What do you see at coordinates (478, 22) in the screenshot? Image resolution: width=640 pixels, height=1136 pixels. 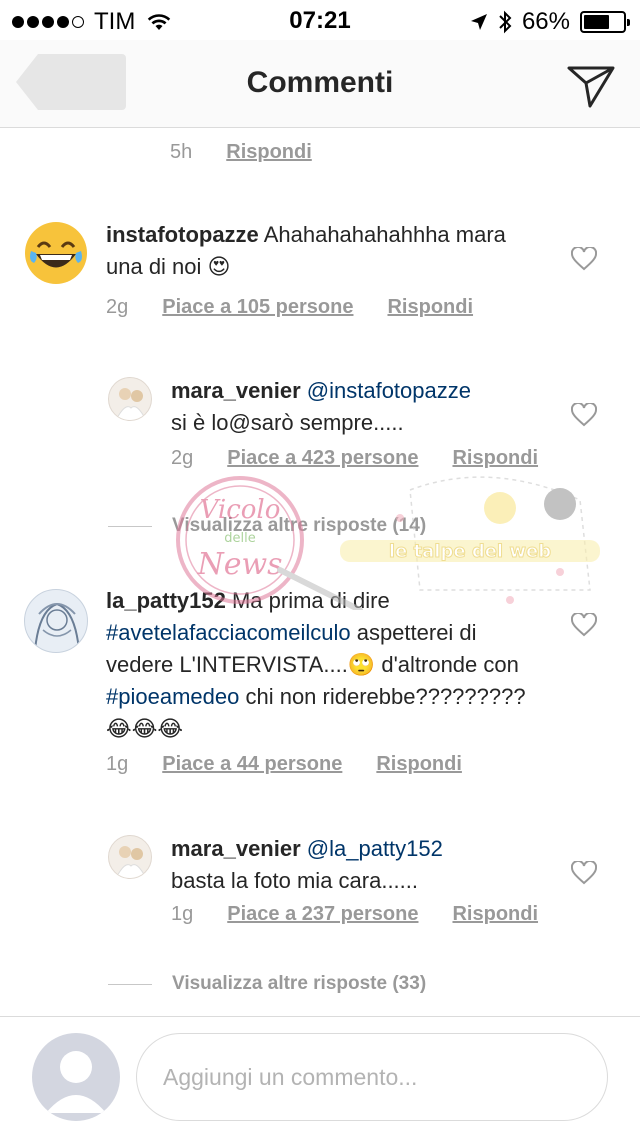 I see `location-arrow-icon` at bounding box center [478, 22].